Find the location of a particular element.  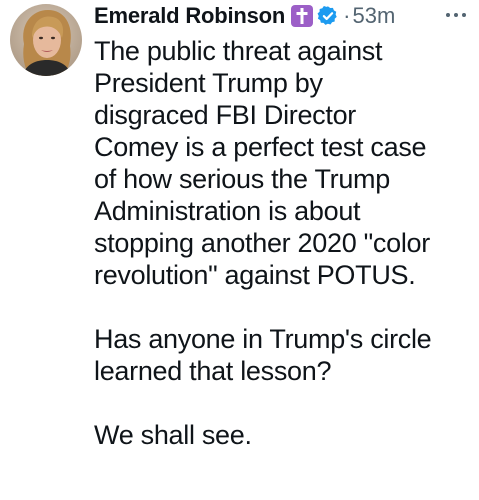

avatar-image is located at coordinates (46, 40).